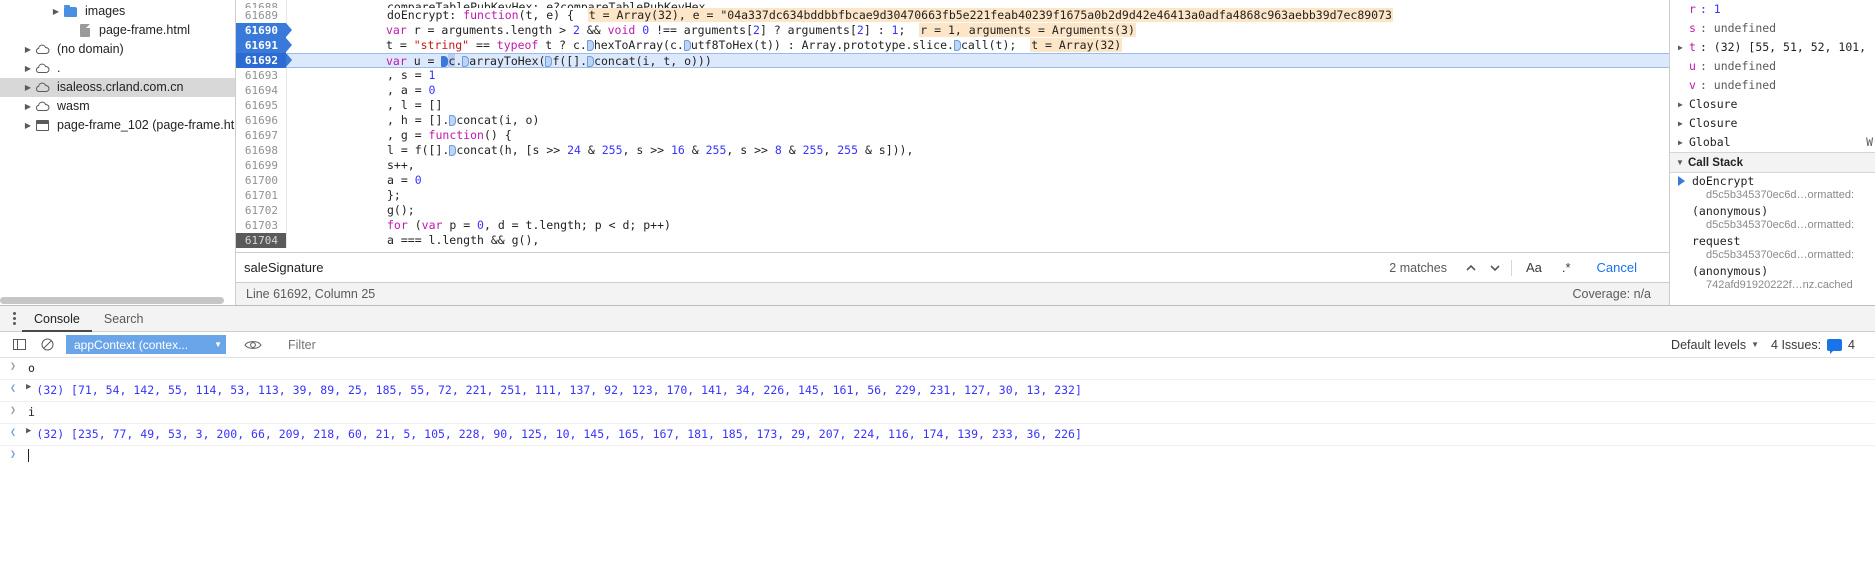 The width and height of the screenshot is (1875, 570). I want to click on call-stack-frame: request d5c5b345370ec6d…ormatted:, so click(1772, 248).